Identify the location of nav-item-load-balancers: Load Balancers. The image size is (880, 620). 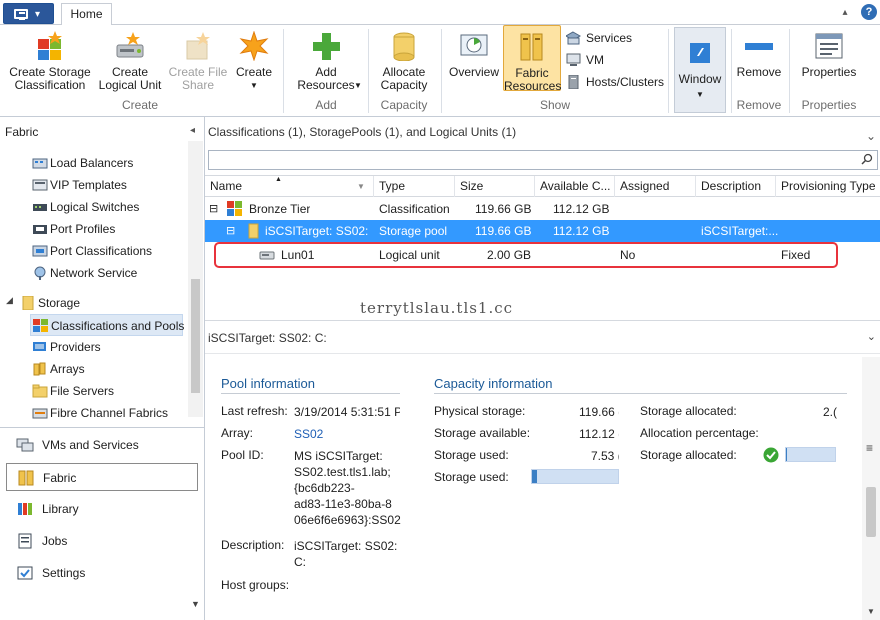
(81, 163).